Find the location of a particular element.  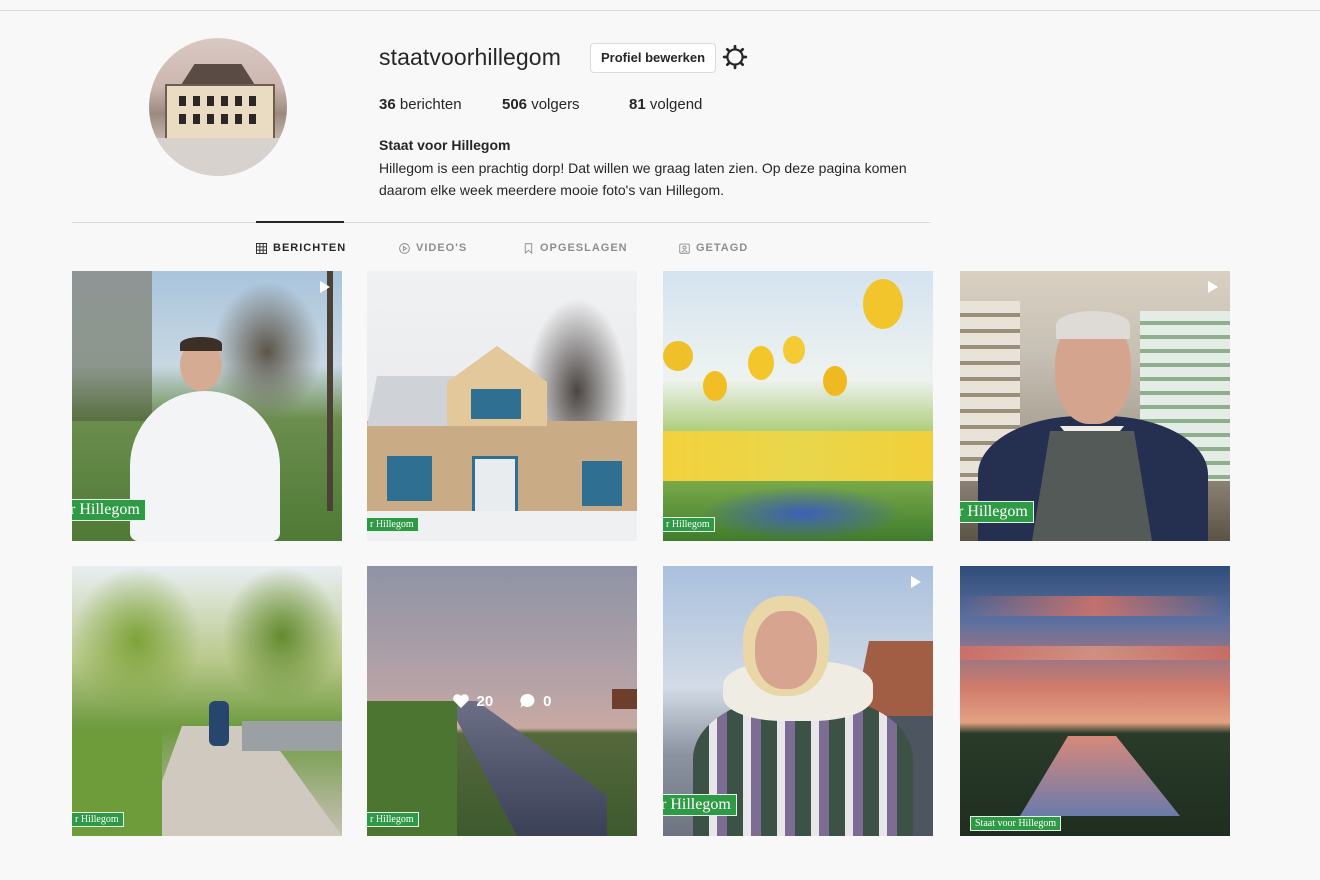

comment-icon is located at coordinates (527, 700).